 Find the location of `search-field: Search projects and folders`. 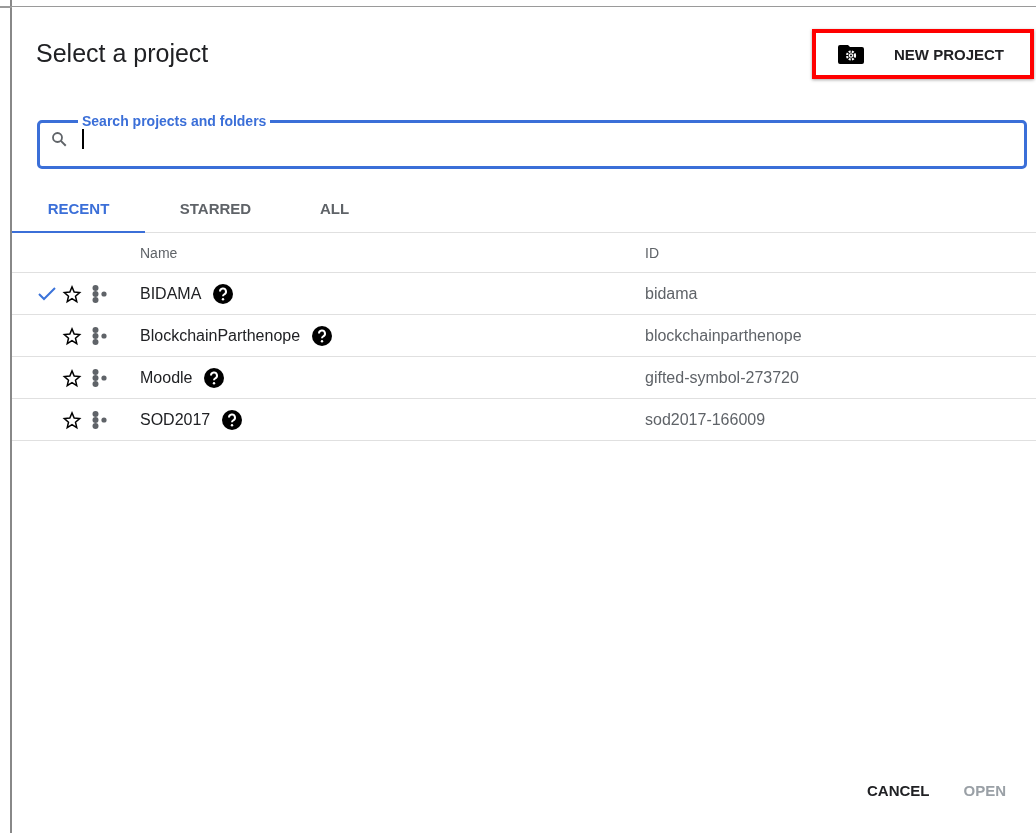

search-field: Search projects and folders is located at coordinates (532, 141).